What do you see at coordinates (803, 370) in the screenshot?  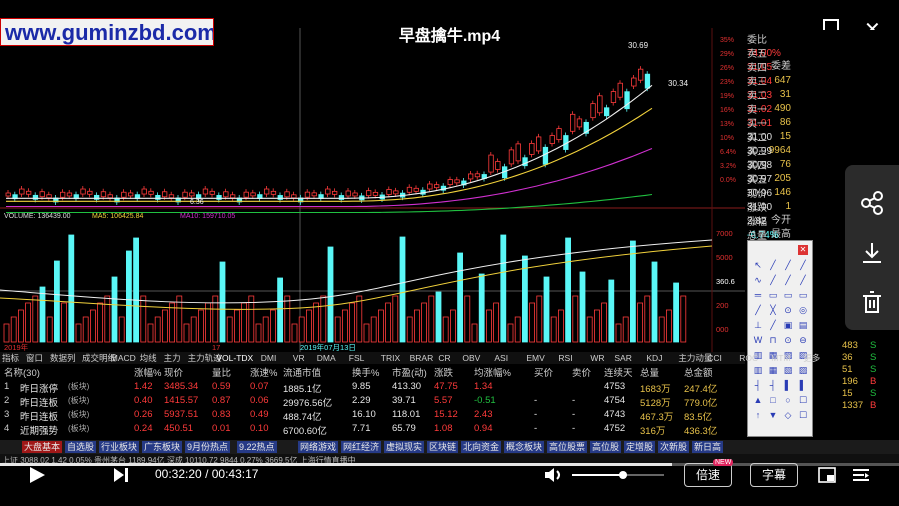 I see `drawing-tool-icon: ▨` at bounding box center [803, 370].